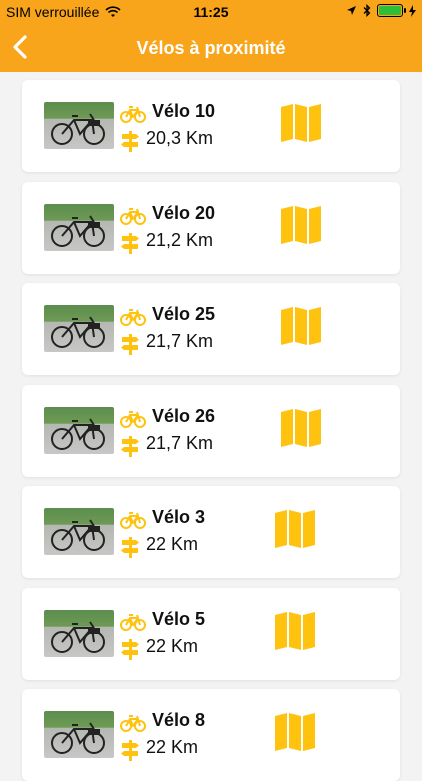 Image resolution: width=422 pixels, height=781 pixels. Describe the element at coordinates (391, 10) in the screenshot. I see `battery-icon` at that location.